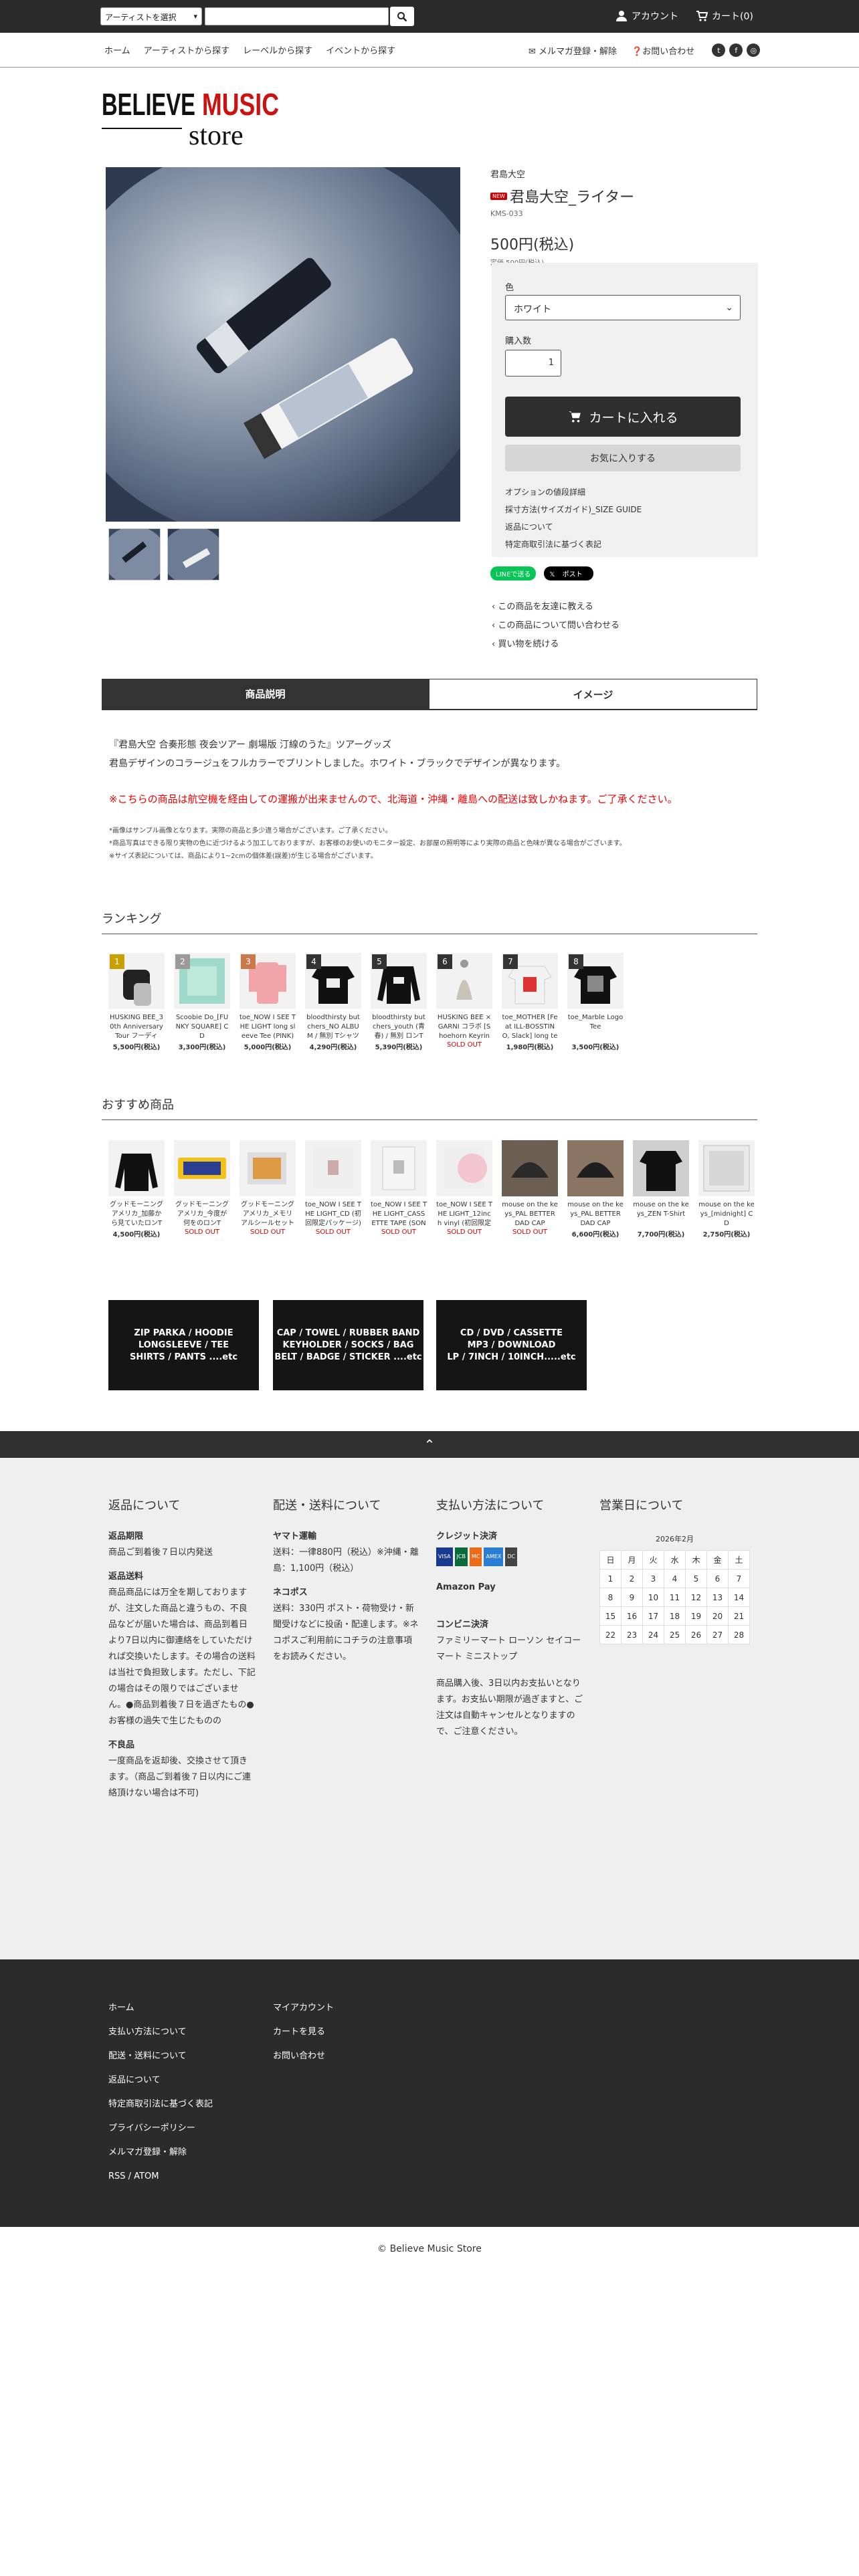 The width and height of the screenshot is (859, 2576). I want to click on returns-link: 返品について, so click(573, 527).